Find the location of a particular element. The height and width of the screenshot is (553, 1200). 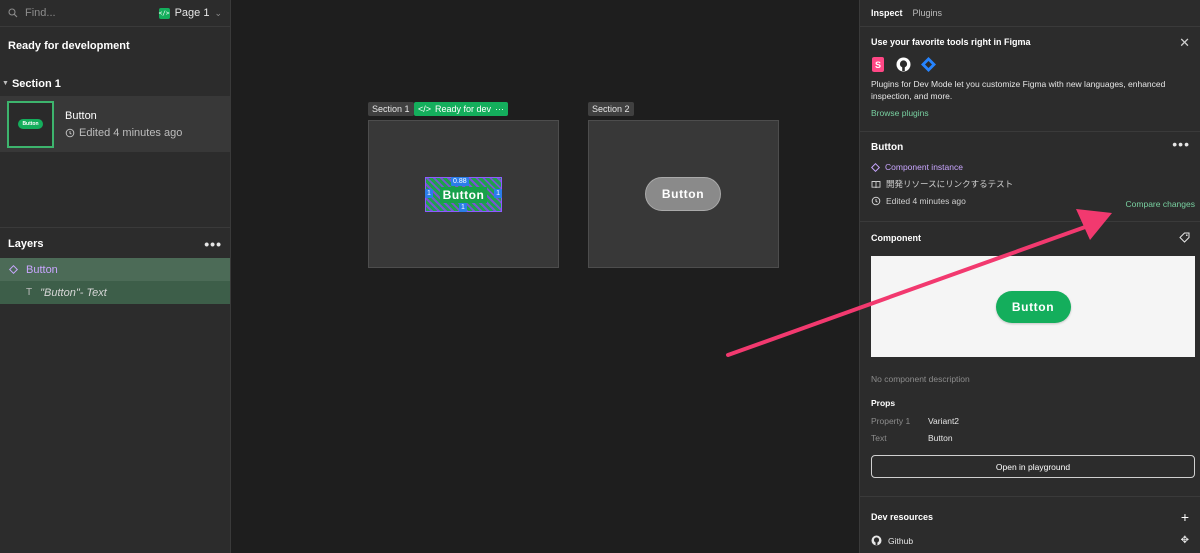

dev-resources-section: Dev resources + Github ✥ is located at coordinates (1030, 524).